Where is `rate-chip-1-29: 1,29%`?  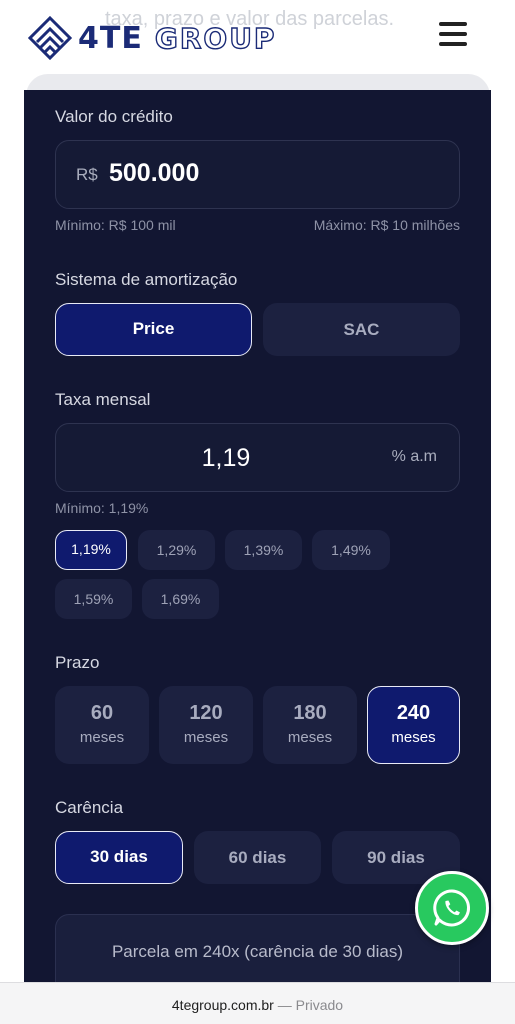 rate-chip-1-29: 1,29% is located at coordinates (176, 550).